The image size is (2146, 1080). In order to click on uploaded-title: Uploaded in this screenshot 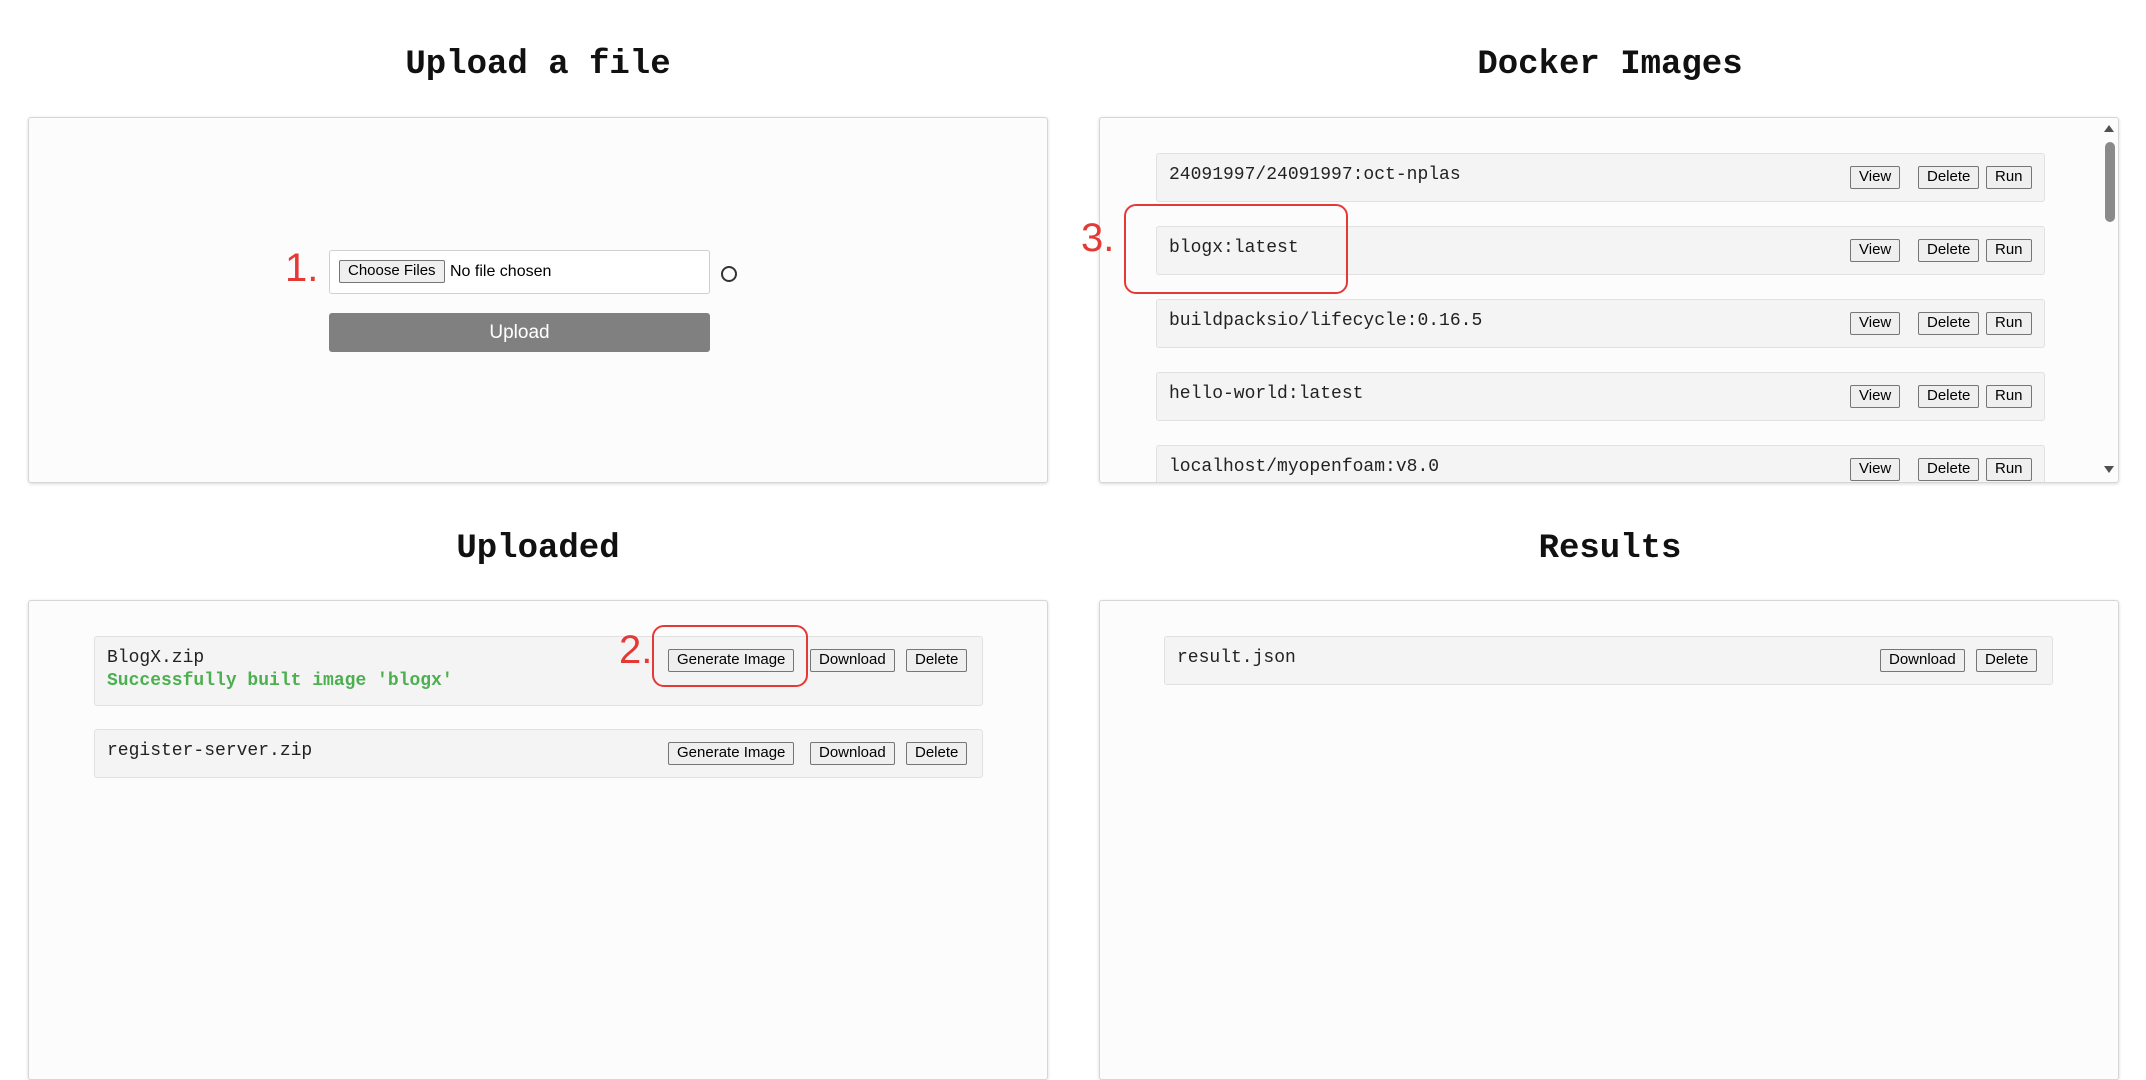, I will do `click(538, 549)`.